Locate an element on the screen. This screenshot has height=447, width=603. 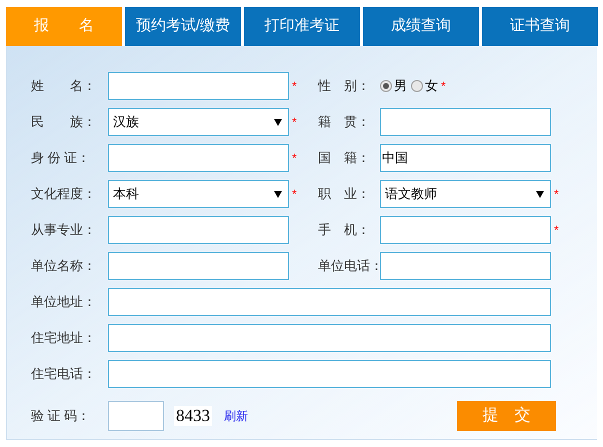
field-label: 民 族： is located at coordinates (63, 122).